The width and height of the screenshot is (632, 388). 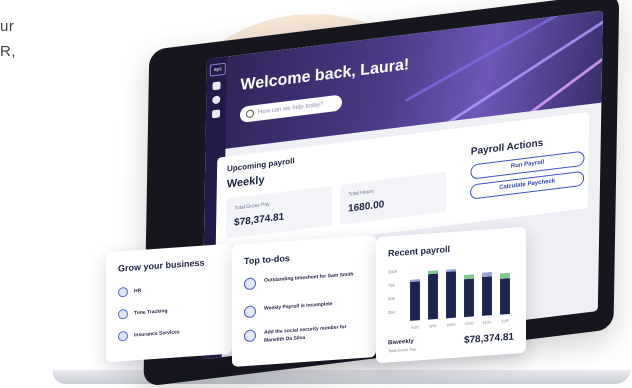 I want to click on grow-item-time-tracking: Time Tracking, so click(x=143, y=313).